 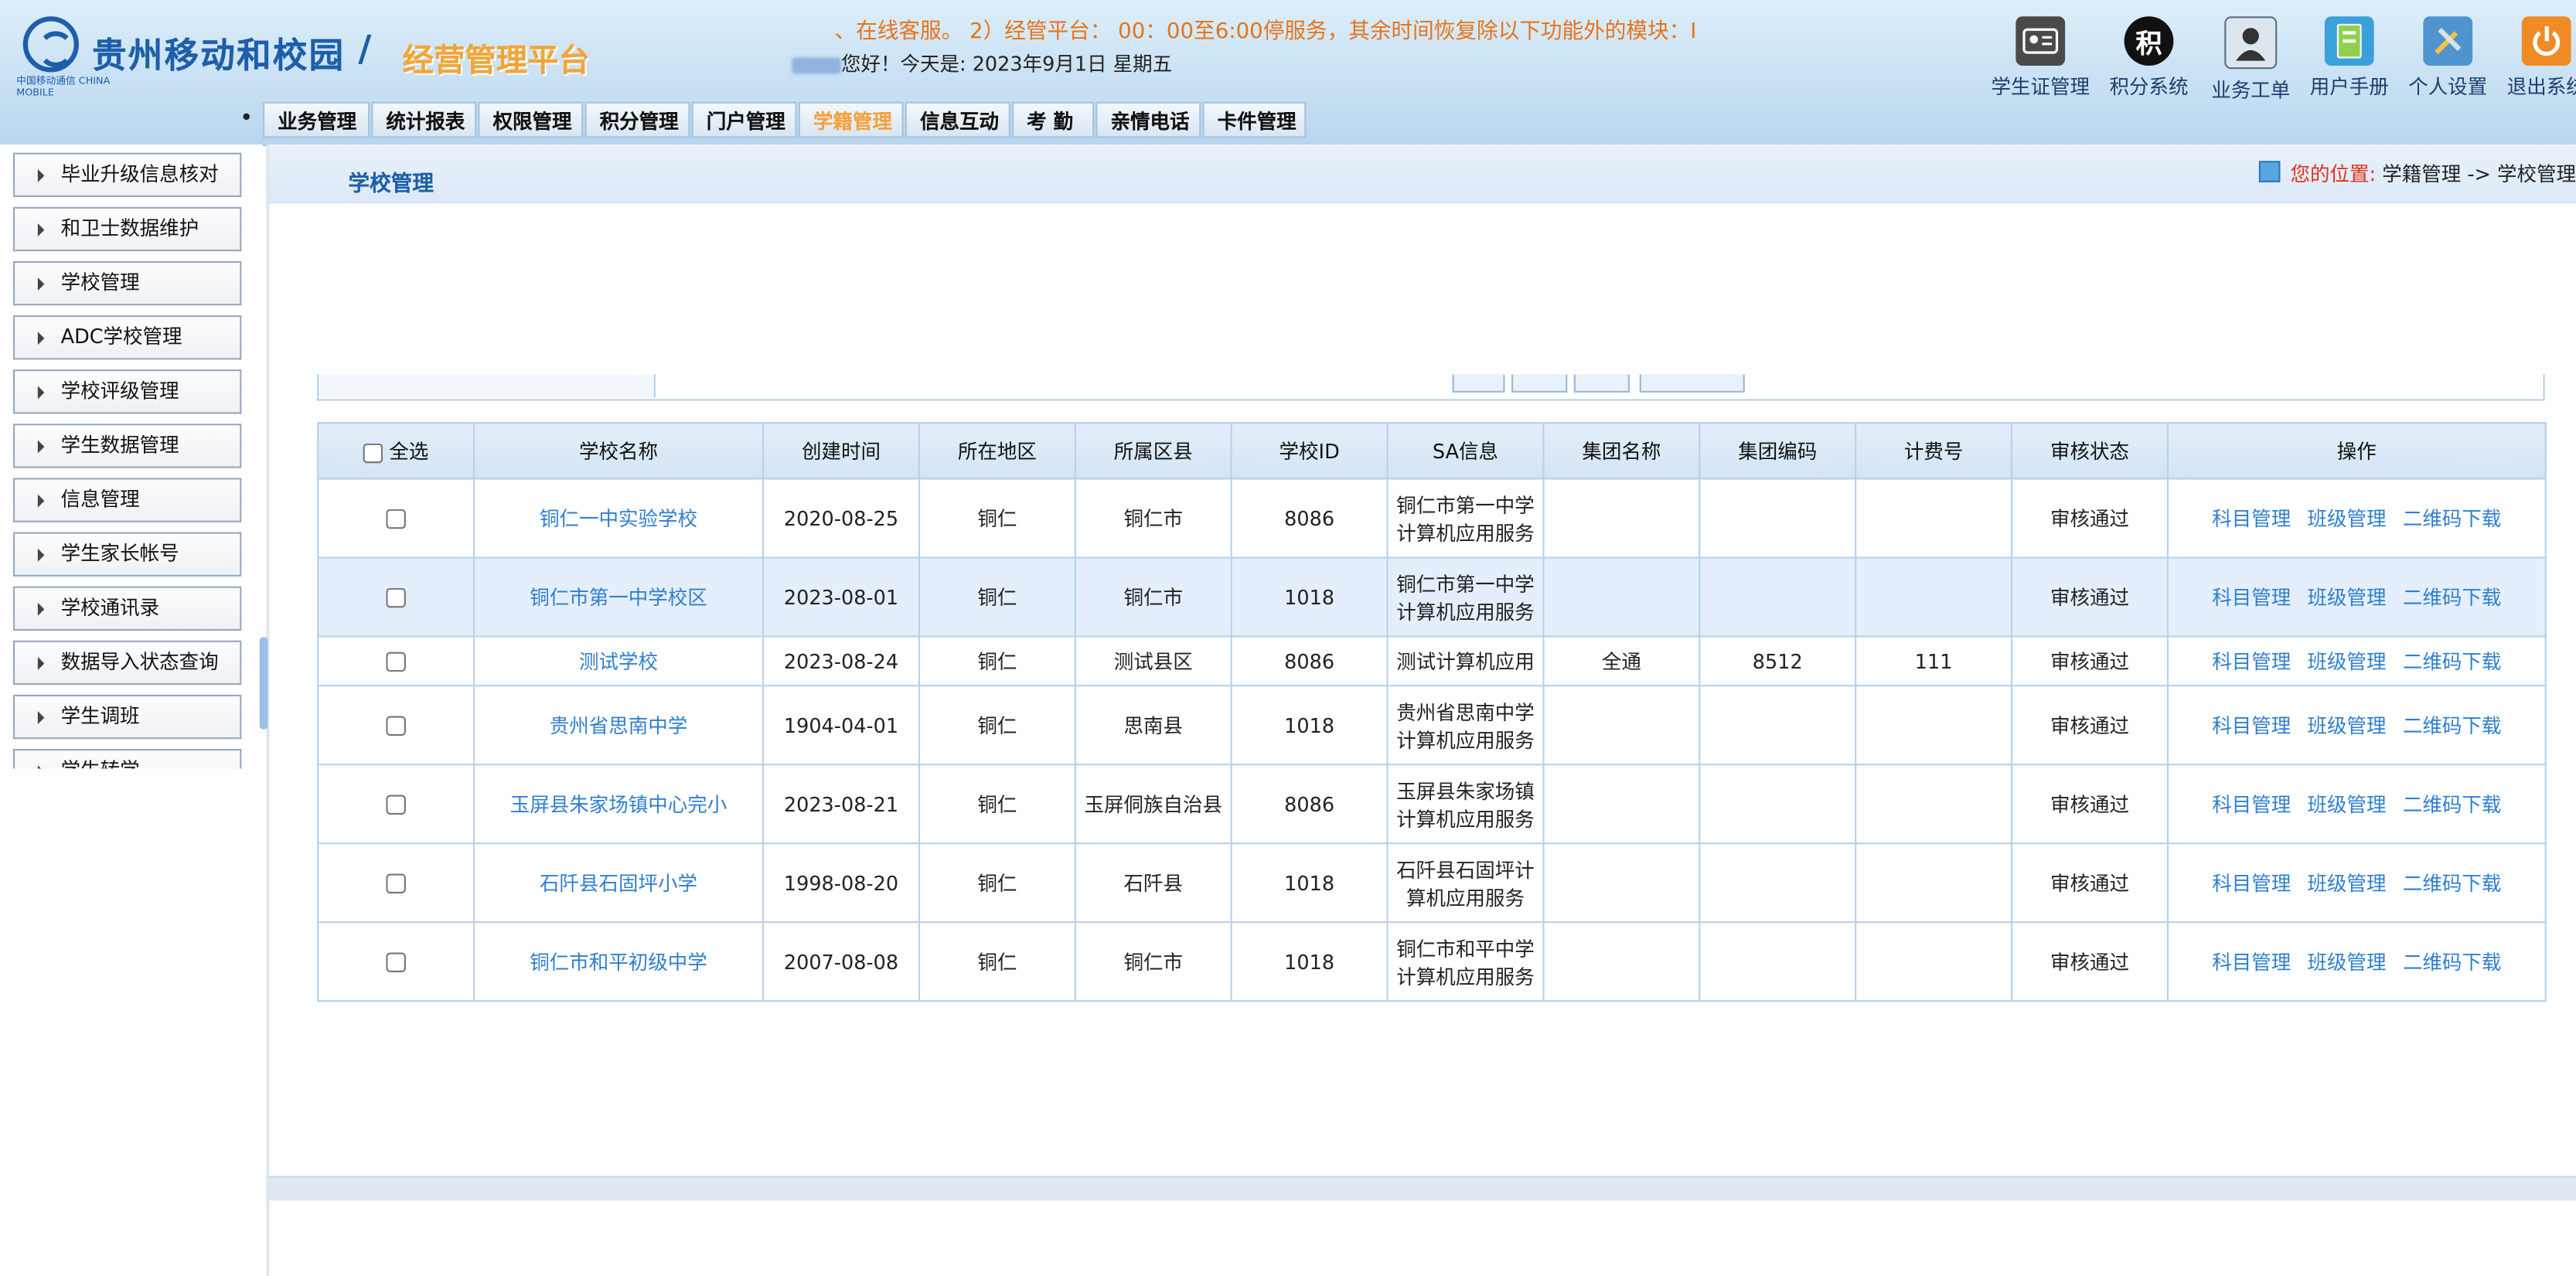 What do you see at coordinates (127, 229) in the screenshot?
I see `sidebar-item-guardian-data: 和卫士数据维护` at bounding box center [127, 229].